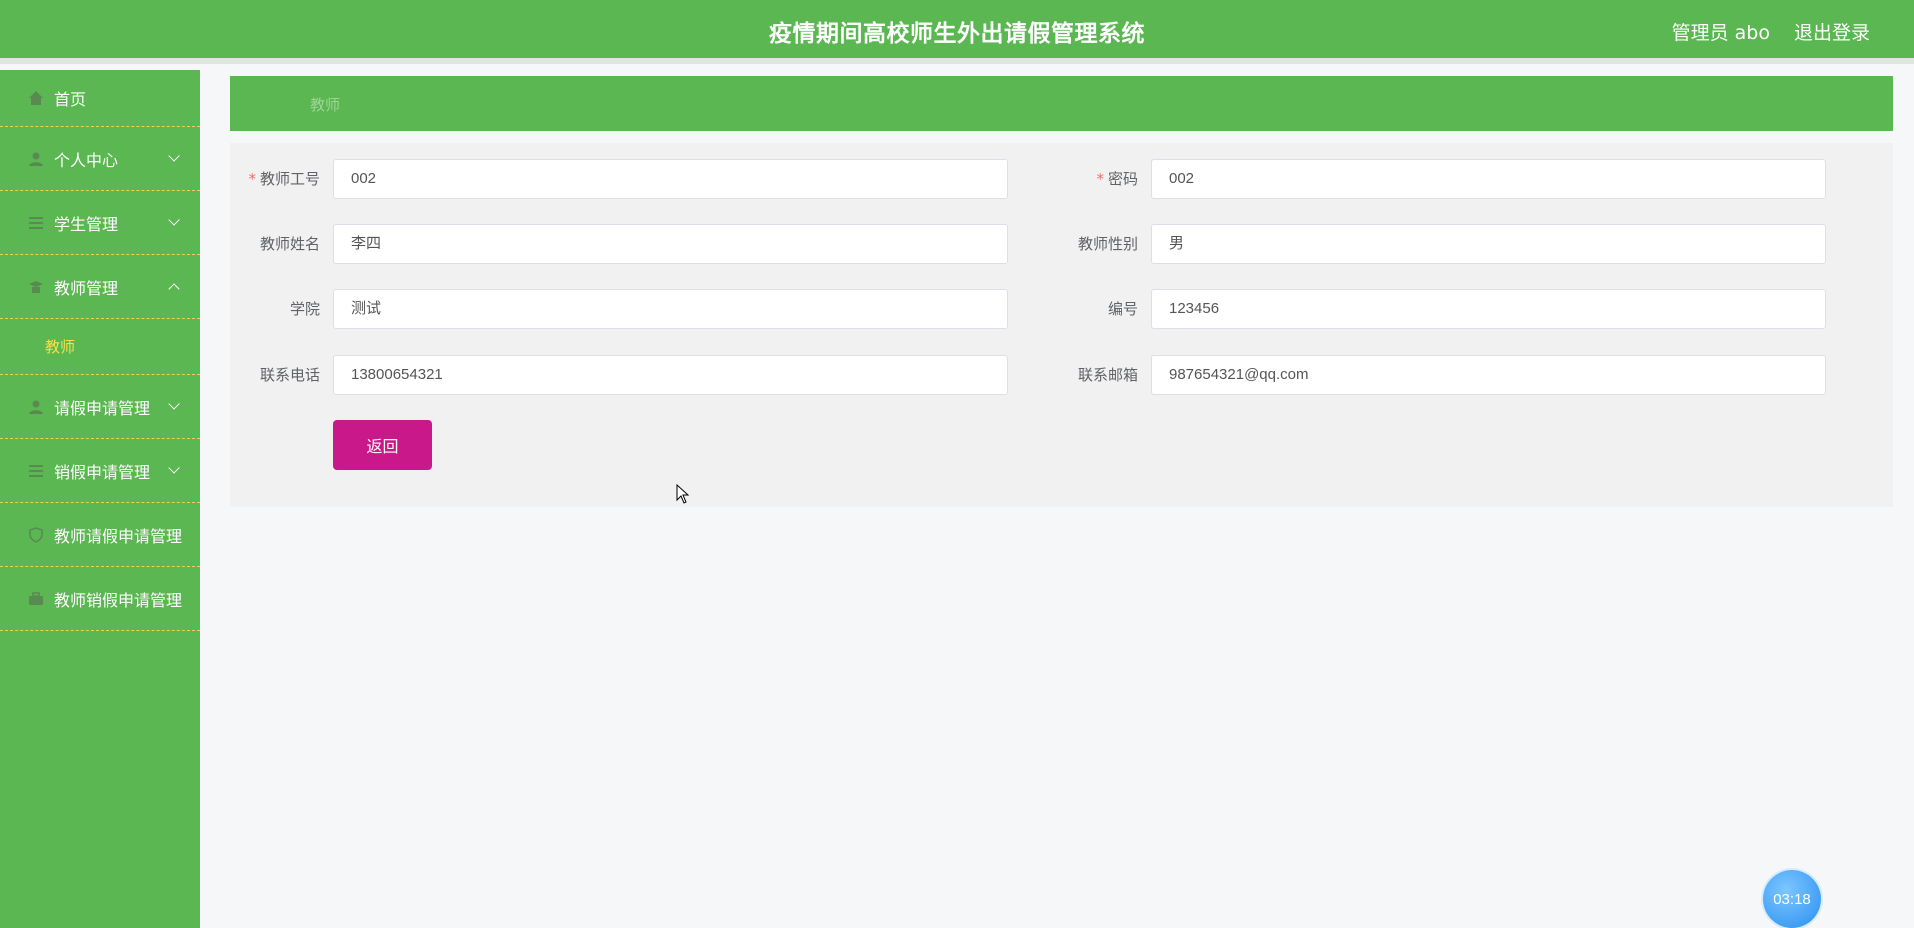 The image size is (1914, 928). I want to click on sidebar-item-personal-center: 个人中心, so click(100, 159).